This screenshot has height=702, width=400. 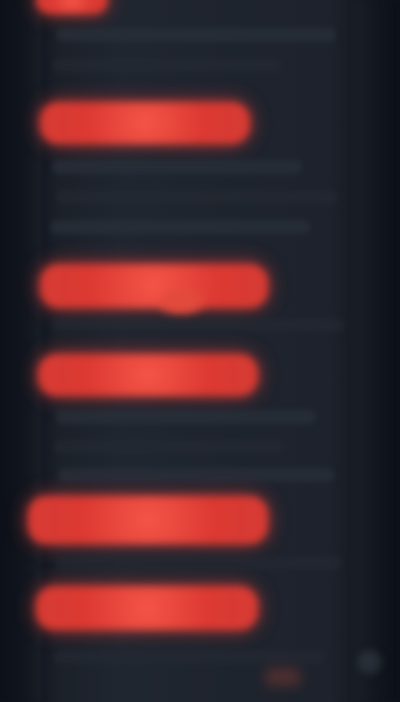 I want to click on highlighted-item-top, so click(x=72, y=7).